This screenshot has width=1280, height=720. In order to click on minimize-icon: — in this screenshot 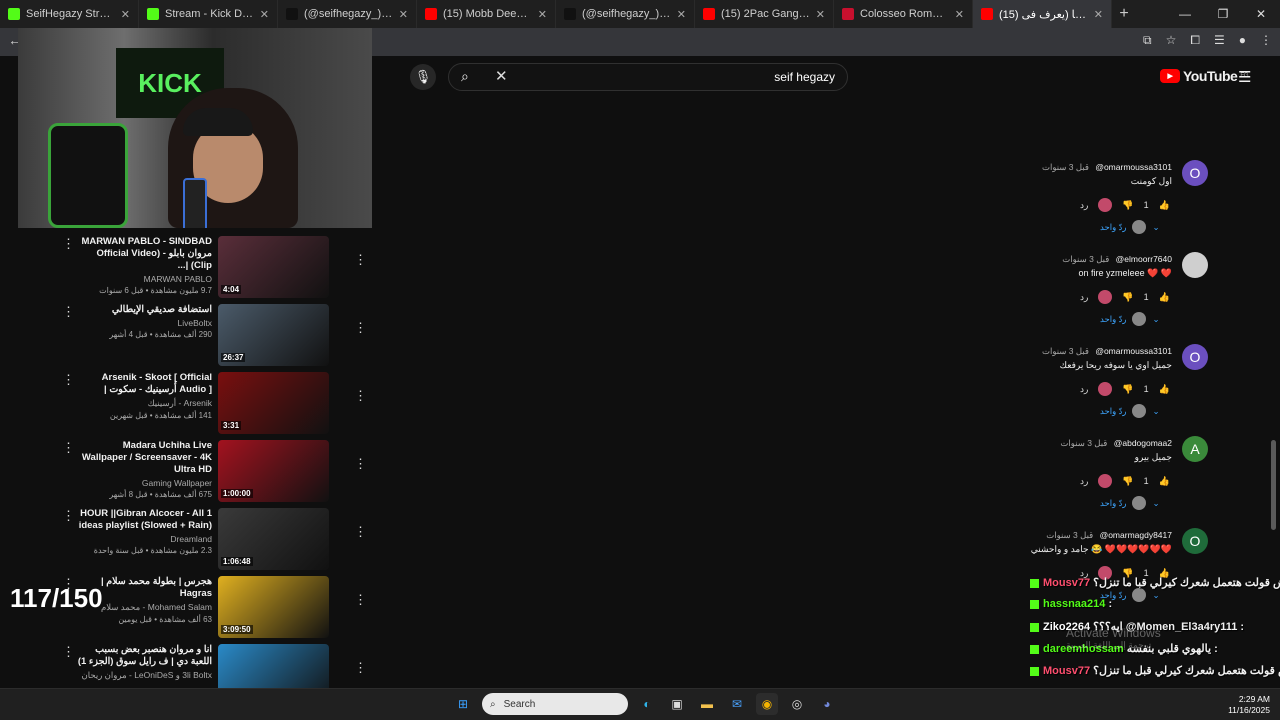, I will do `click(1185, 14)`.